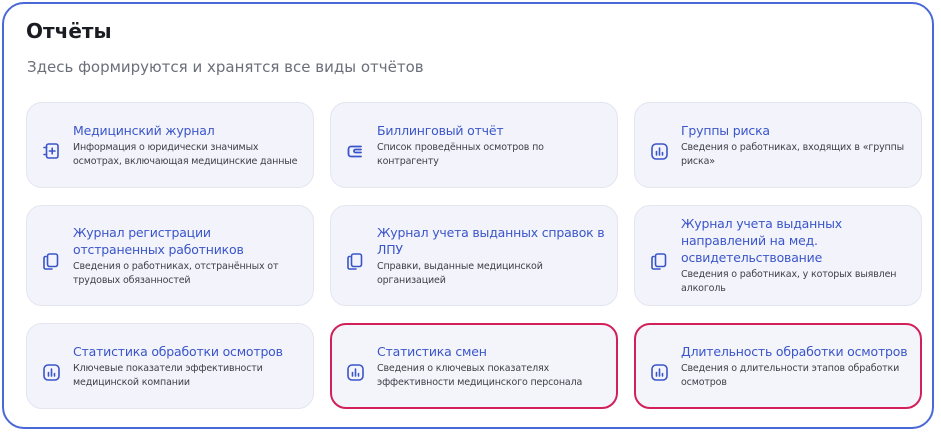 The height and width of the screenshot is (433, 941). What do you see at coordinates (432, 351) in the screenshot?
I see `report-title: Статистика смен` at bounding box center [432, 351].